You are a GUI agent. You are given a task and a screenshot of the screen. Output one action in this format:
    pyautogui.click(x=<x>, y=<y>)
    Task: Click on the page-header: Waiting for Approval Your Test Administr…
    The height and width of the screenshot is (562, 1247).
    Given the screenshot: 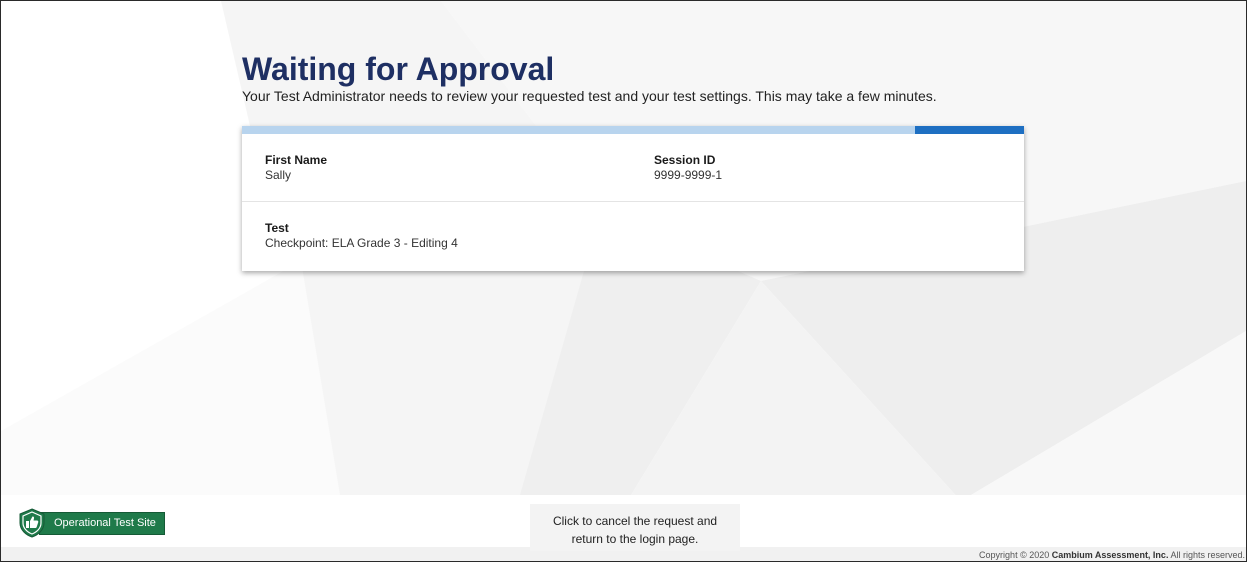 What is the action you would take?
    pyautogui.click(x=633, y=77)
    